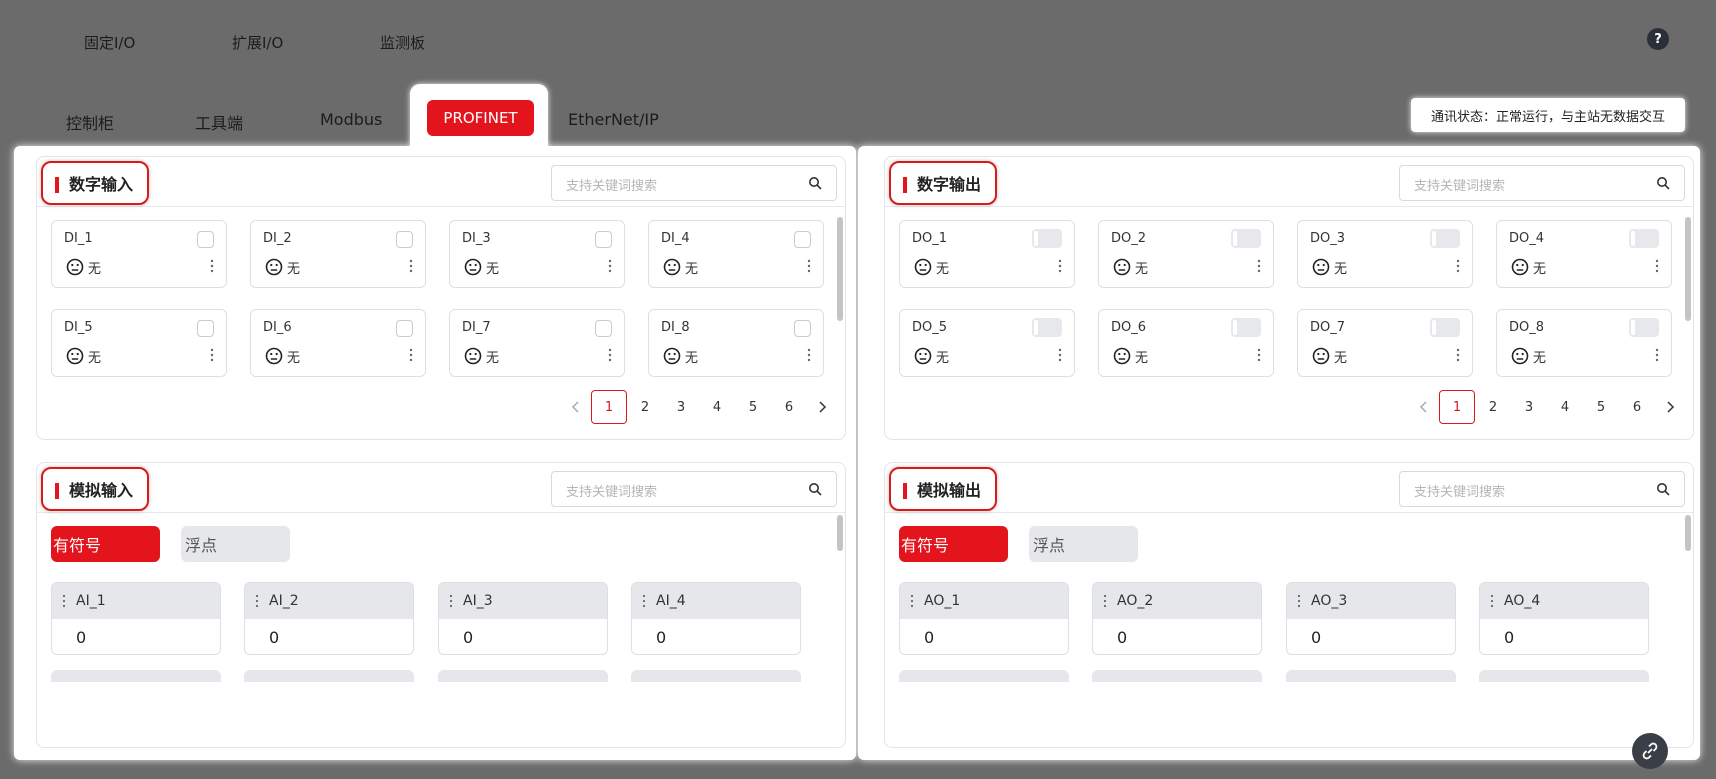  Describe the element at coordinates (1658, 39) in the screenshot. I see `help-icon: ?` at that location.